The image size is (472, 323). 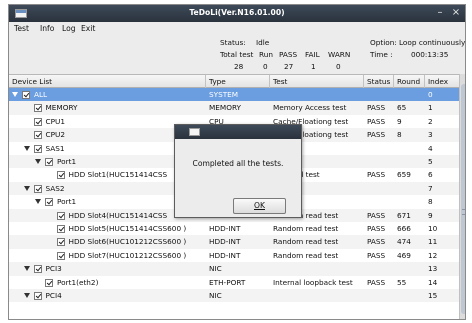 What do you see at coordinates (433, 269) in the screenshot?
I see `cell-index: 13` at bounding box center [433, 269].